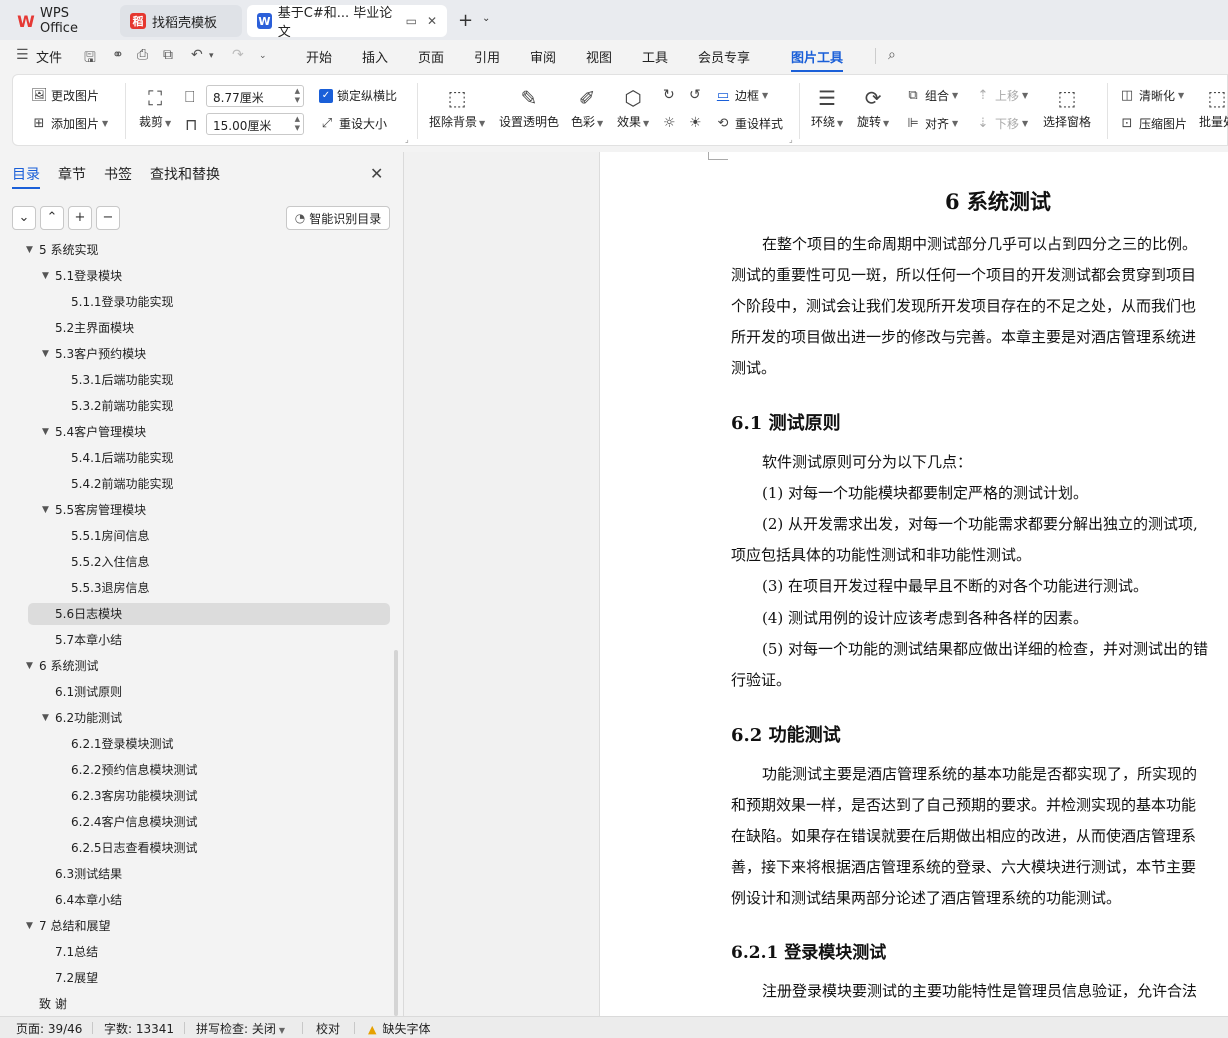  Describe the element at coordinates (88, 614) in the screenshot. I see `toc-item: 5.6日志模块` at that location.